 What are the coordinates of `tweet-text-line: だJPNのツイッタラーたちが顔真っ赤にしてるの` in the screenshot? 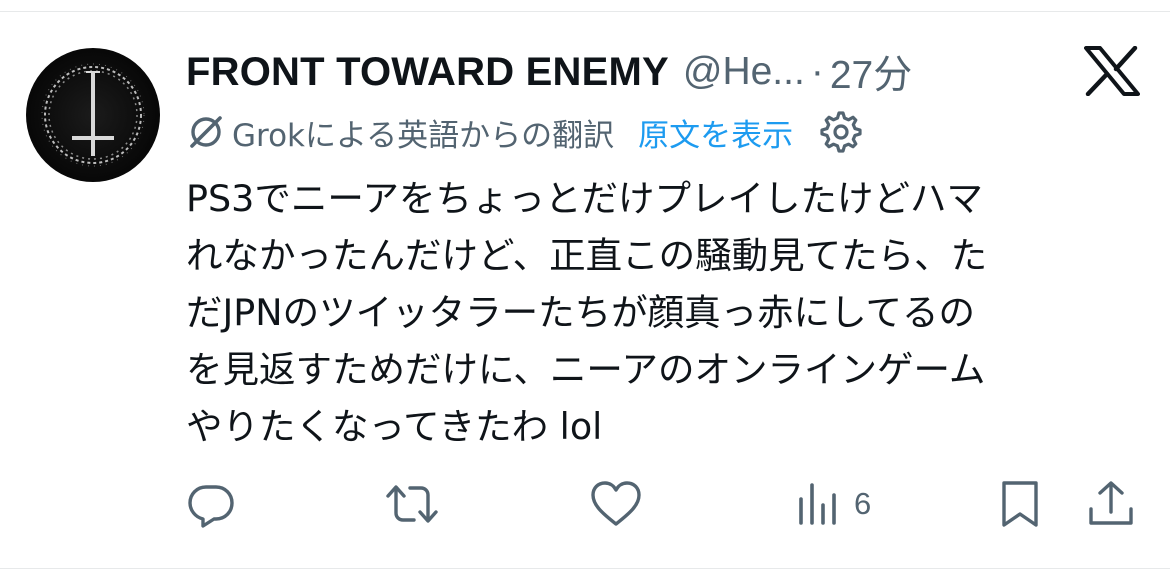 It's located at (580, 312).